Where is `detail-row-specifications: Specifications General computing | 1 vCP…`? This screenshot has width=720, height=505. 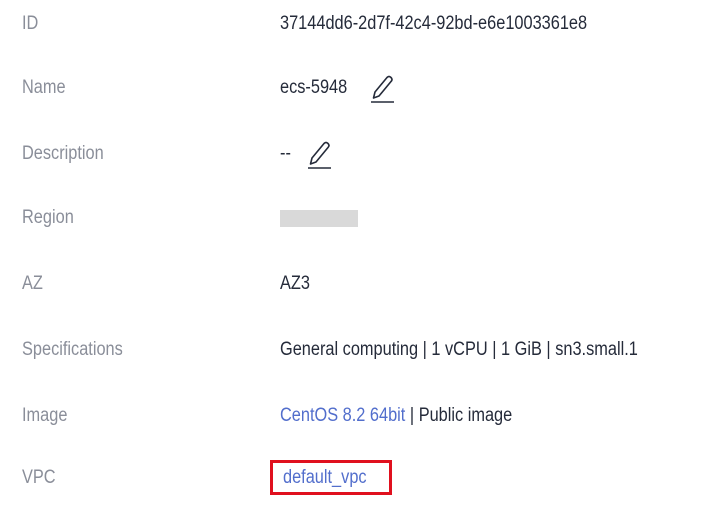
detail-row-specifications: Specifications General computing | 1 vCP… is located at coordinates (360, 350).